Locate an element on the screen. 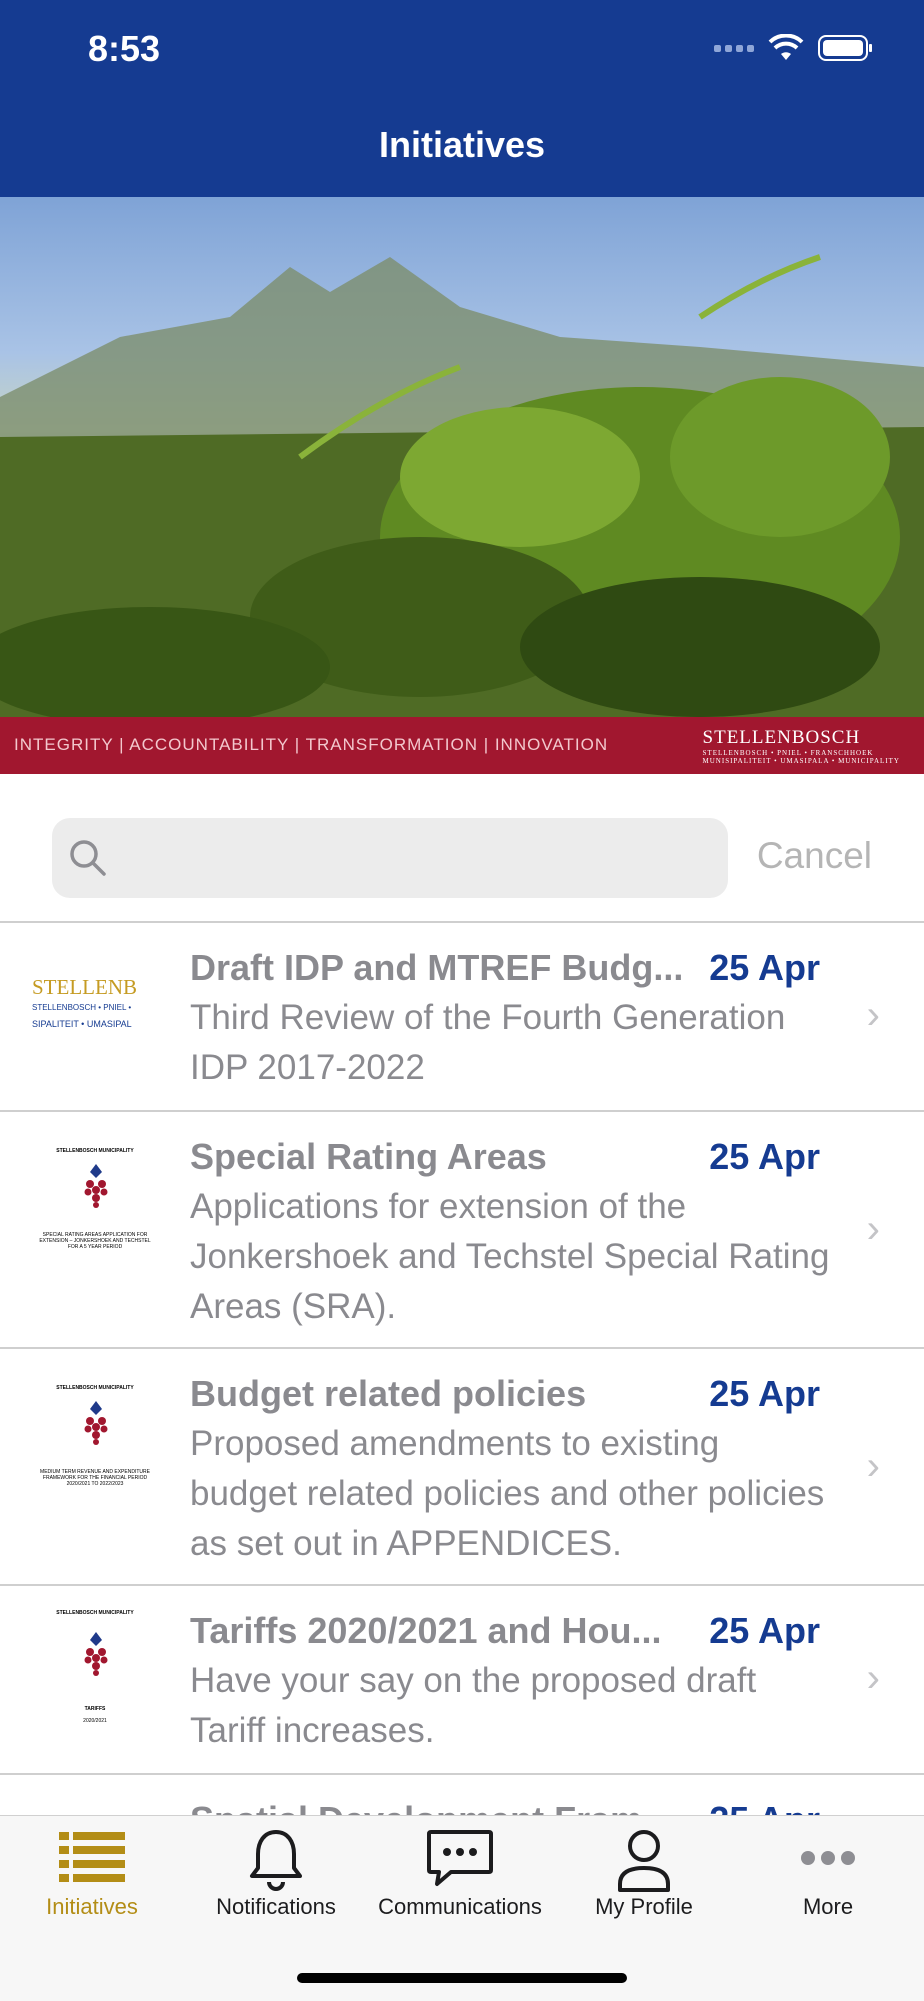 Image resolution: width=924 pixels, height=2001 pixels. chat-bubble-icon is located at coordinates (460, 1858).